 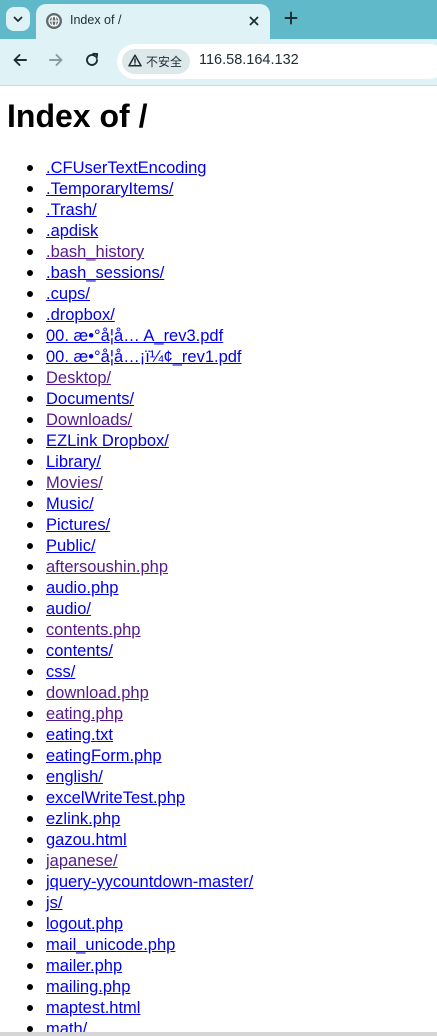 What do you see at coordinates (68, 294) in the screenshot?
I see `file-link: .cups/` at bounding box center [68, 294].